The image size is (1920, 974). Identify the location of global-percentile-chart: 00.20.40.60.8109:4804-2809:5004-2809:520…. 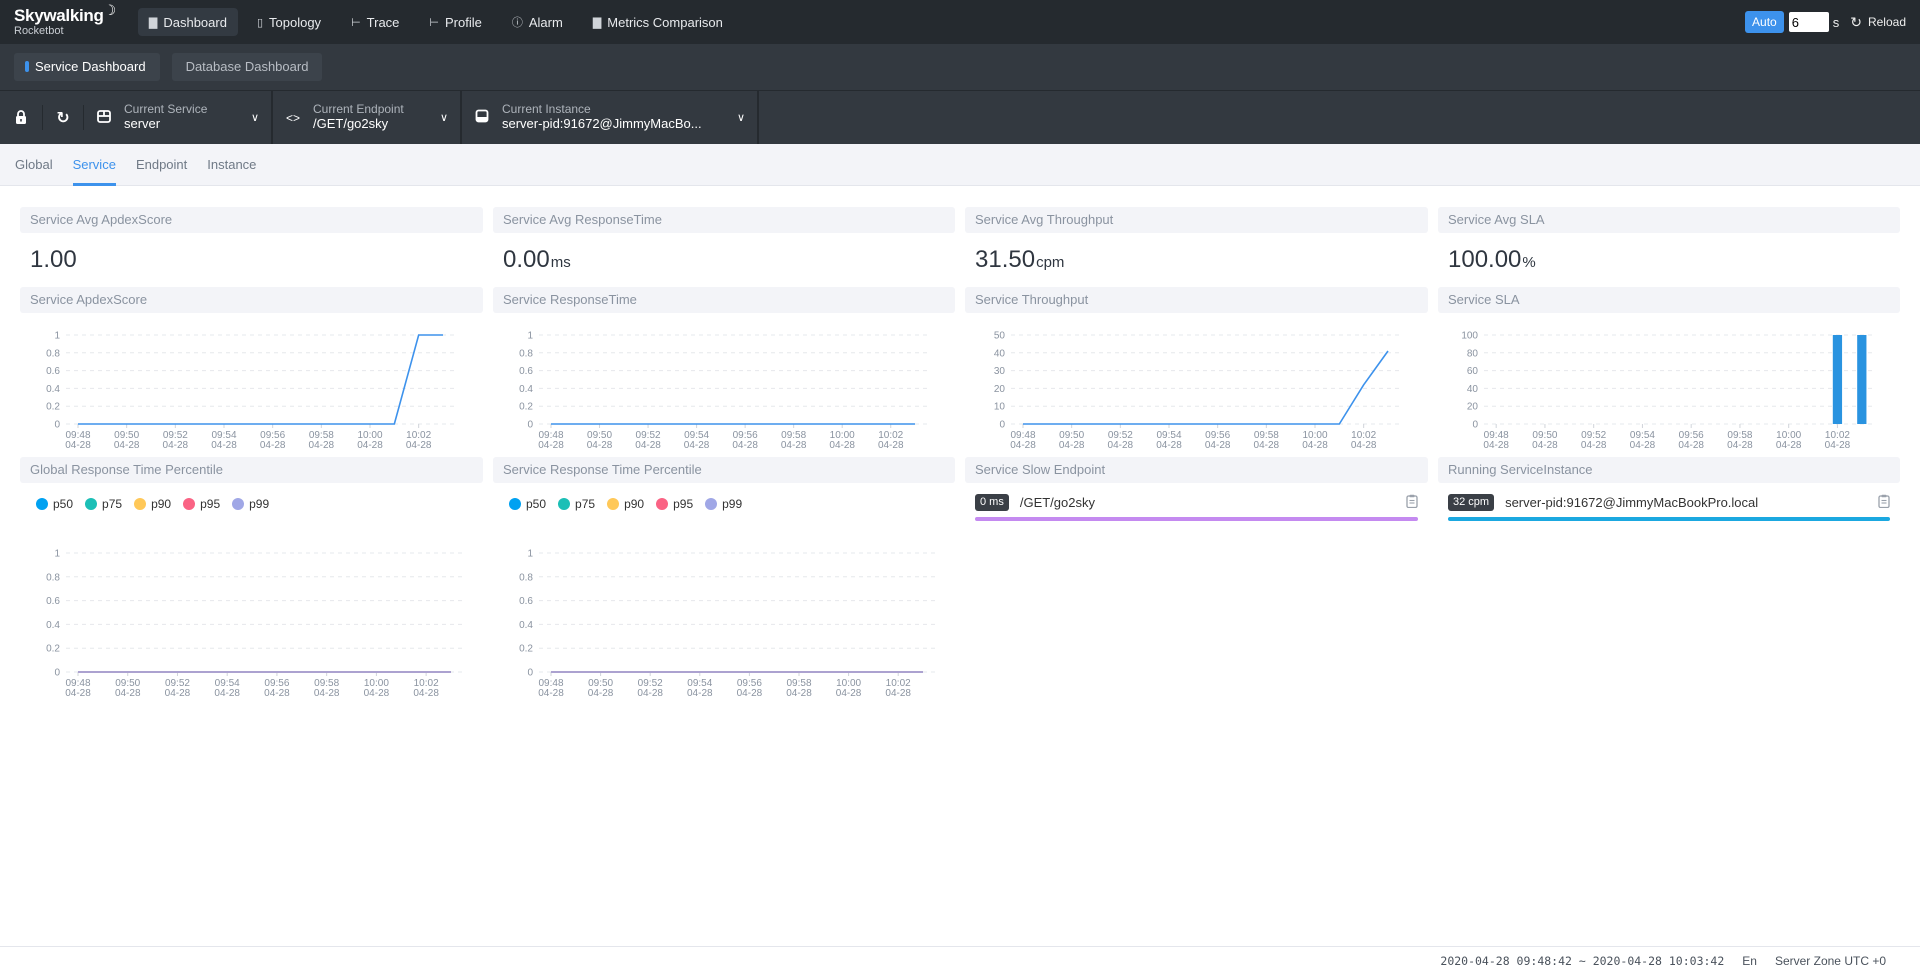
(251, 608).